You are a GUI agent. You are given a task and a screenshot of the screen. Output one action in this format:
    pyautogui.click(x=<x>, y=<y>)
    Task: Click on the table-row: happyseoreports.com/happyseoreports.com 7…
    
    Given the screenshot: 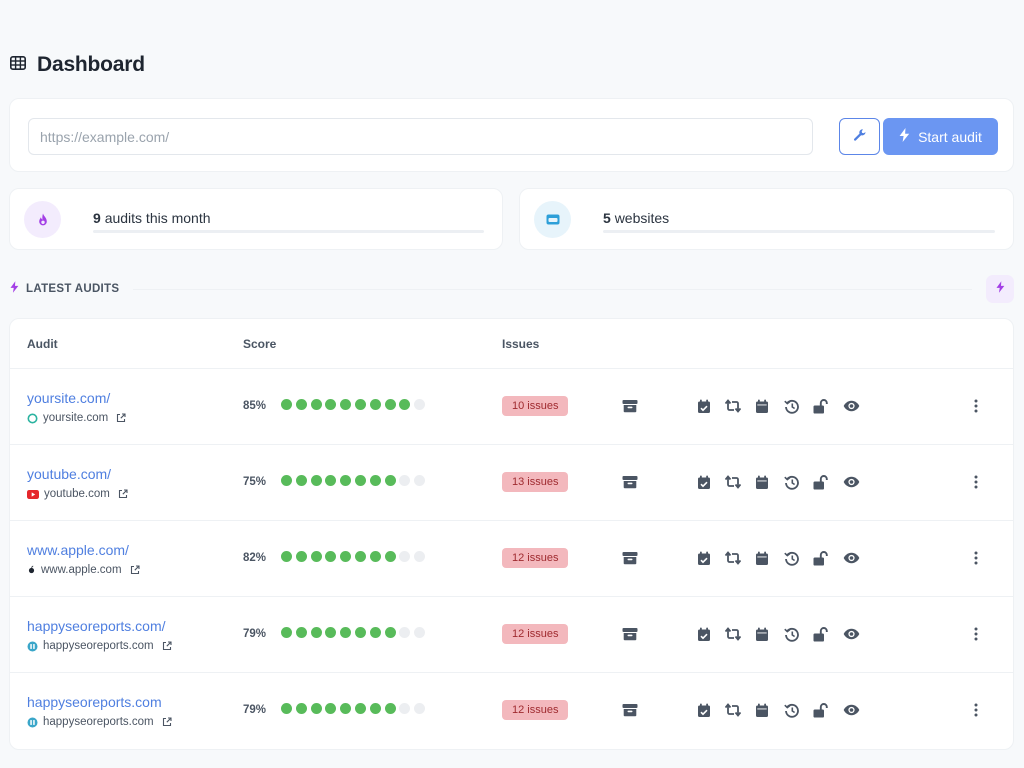 What is the action you would take?
    pyautogui.click(x=511, y=635)
    